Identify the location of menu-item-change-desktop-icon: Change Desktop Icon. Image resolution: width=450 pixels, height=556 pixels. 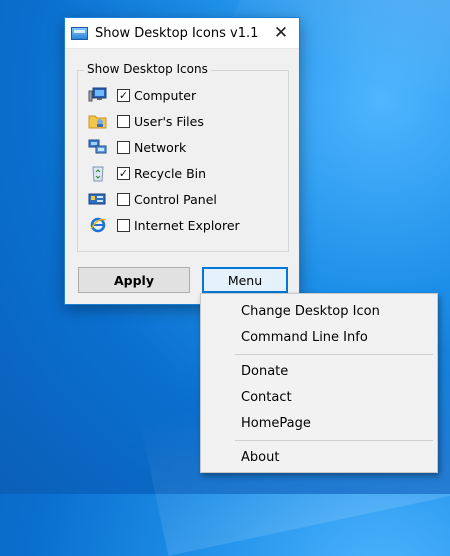
(319, 311).